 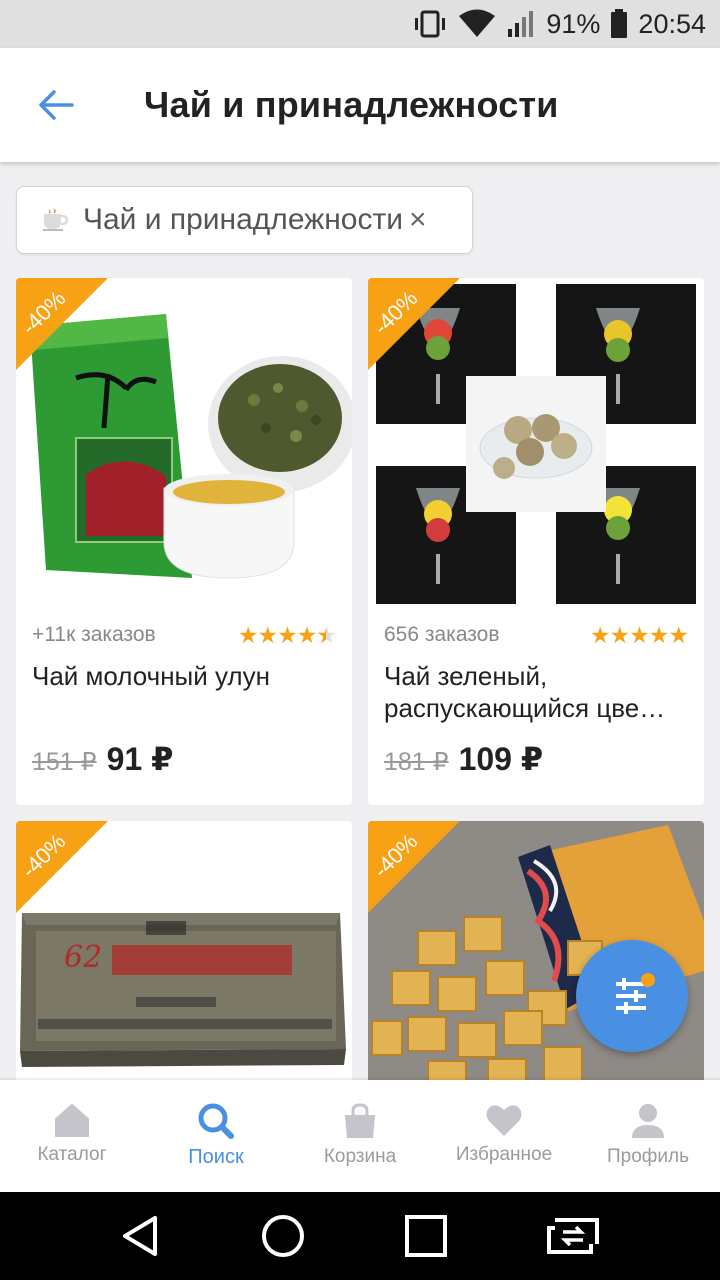 I want to click on nav-cart: Корзина, so click(x=360, y=1136).